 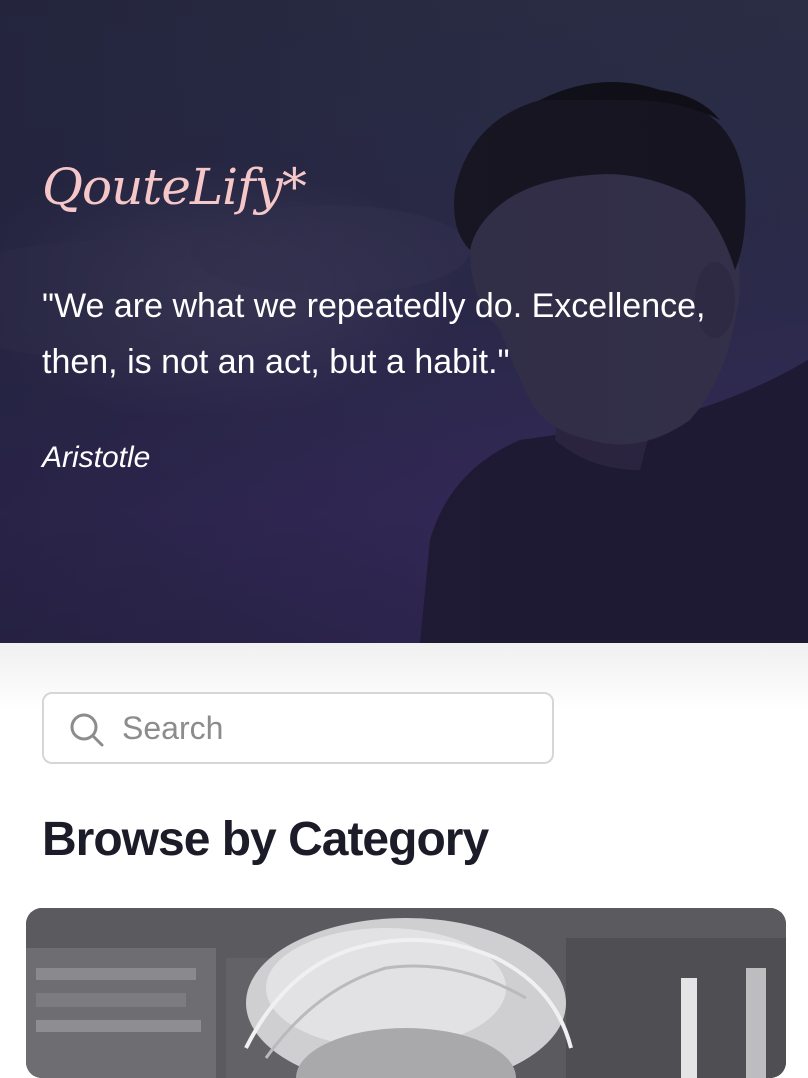 I want to click on search-bar, so click(x=298, y=728).